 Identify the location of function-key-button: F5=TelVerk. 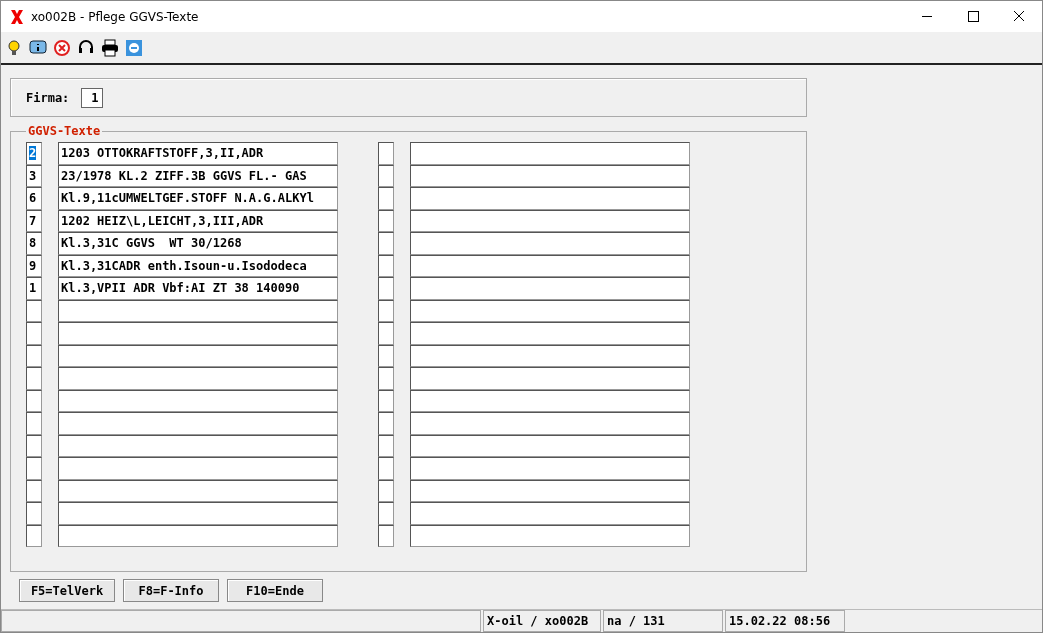
(67, 590).